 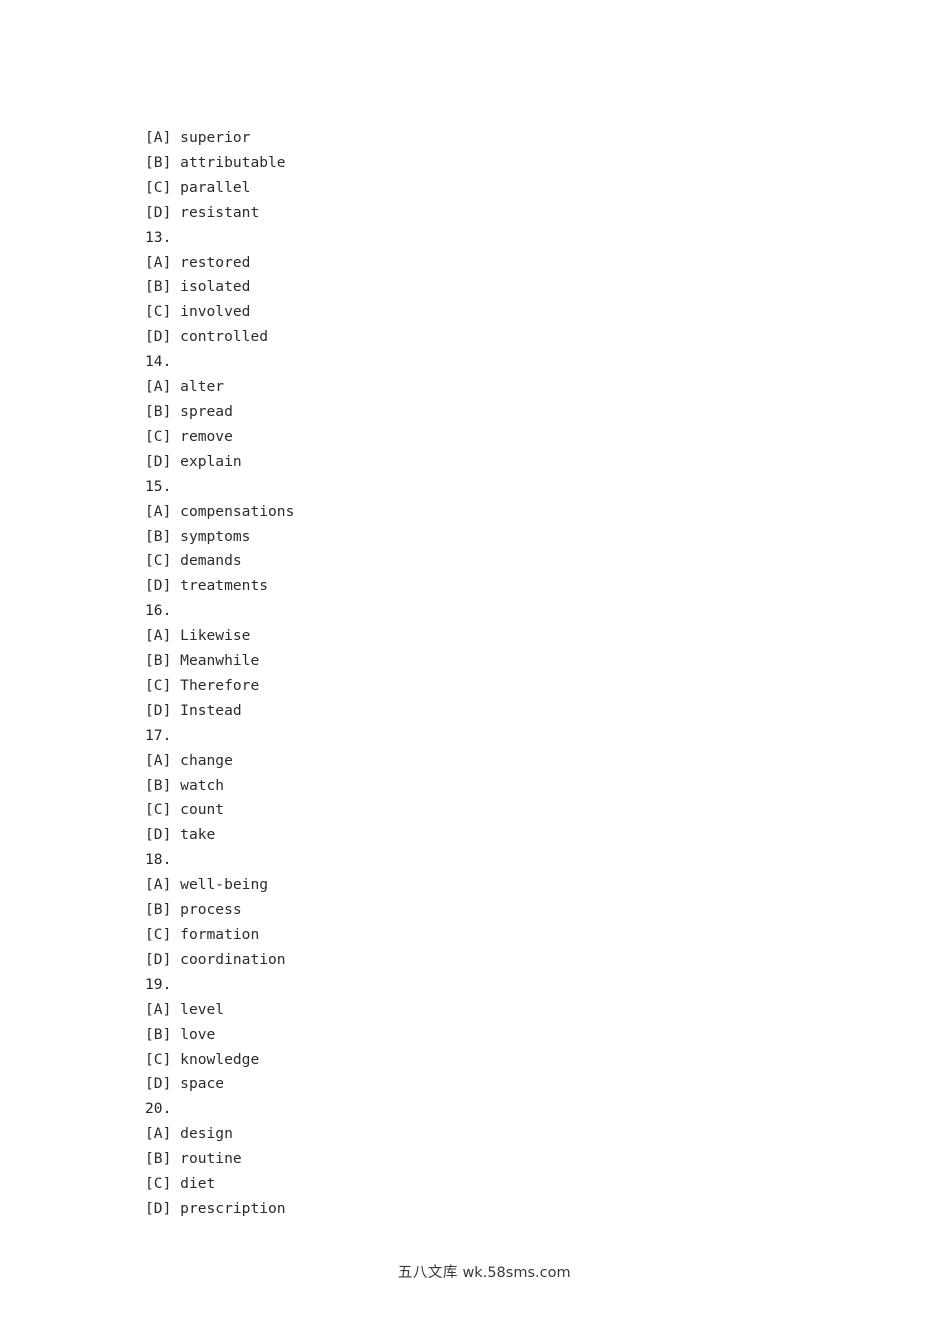 What do you see at coordinates (495, 1010) in the screenshot?
I see `answer-option: [A] level` at bounding box center [495, 1010].